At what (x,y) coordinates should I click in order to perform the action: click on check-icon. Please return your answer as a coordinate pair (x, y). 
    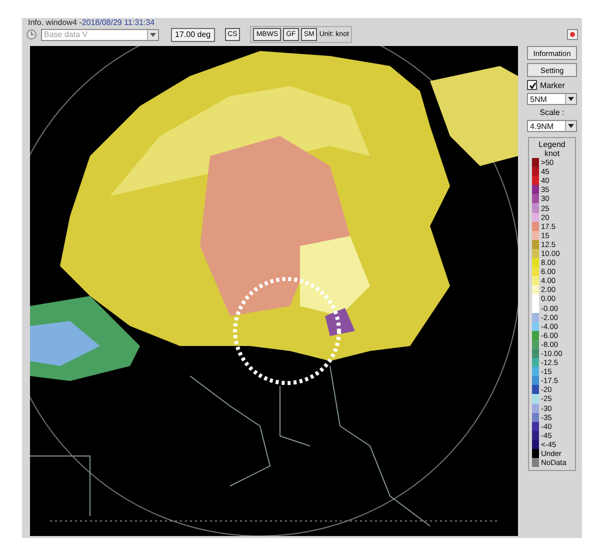
    Looking at the image, I should click on (532, 85).